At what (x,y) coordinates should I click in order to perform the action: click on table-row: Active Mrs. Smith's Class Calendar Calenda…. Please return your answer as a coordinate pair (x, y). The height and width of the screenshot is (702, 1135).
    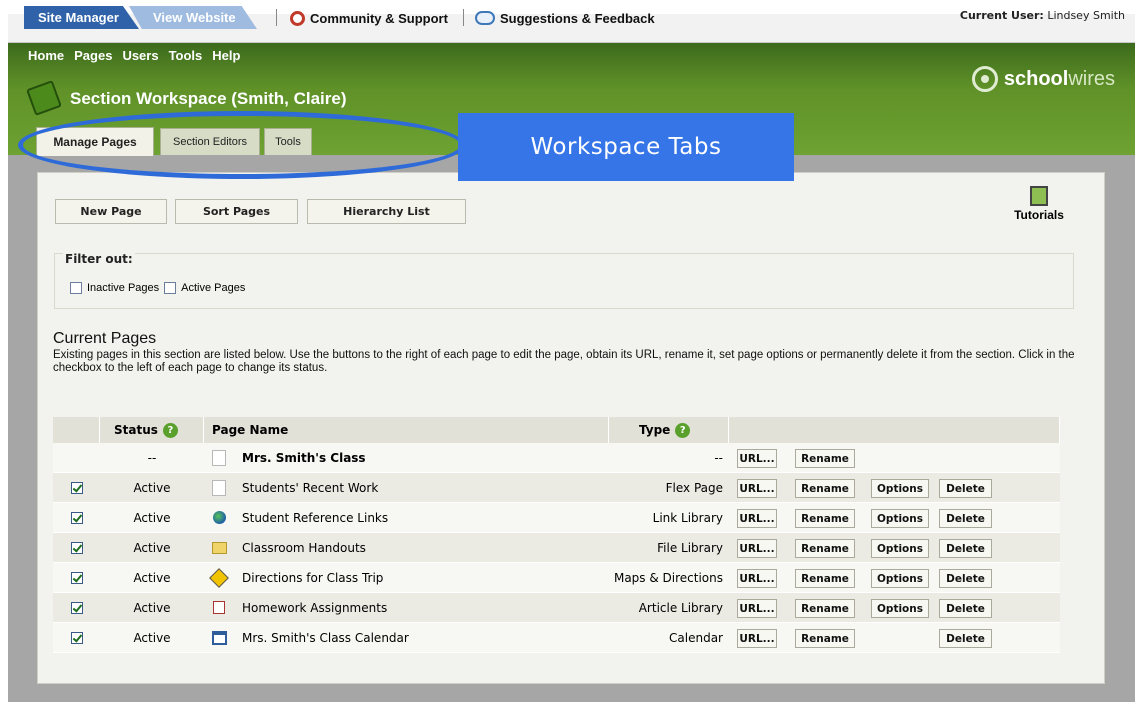
    Looking at the image, I should click on (556, 638).